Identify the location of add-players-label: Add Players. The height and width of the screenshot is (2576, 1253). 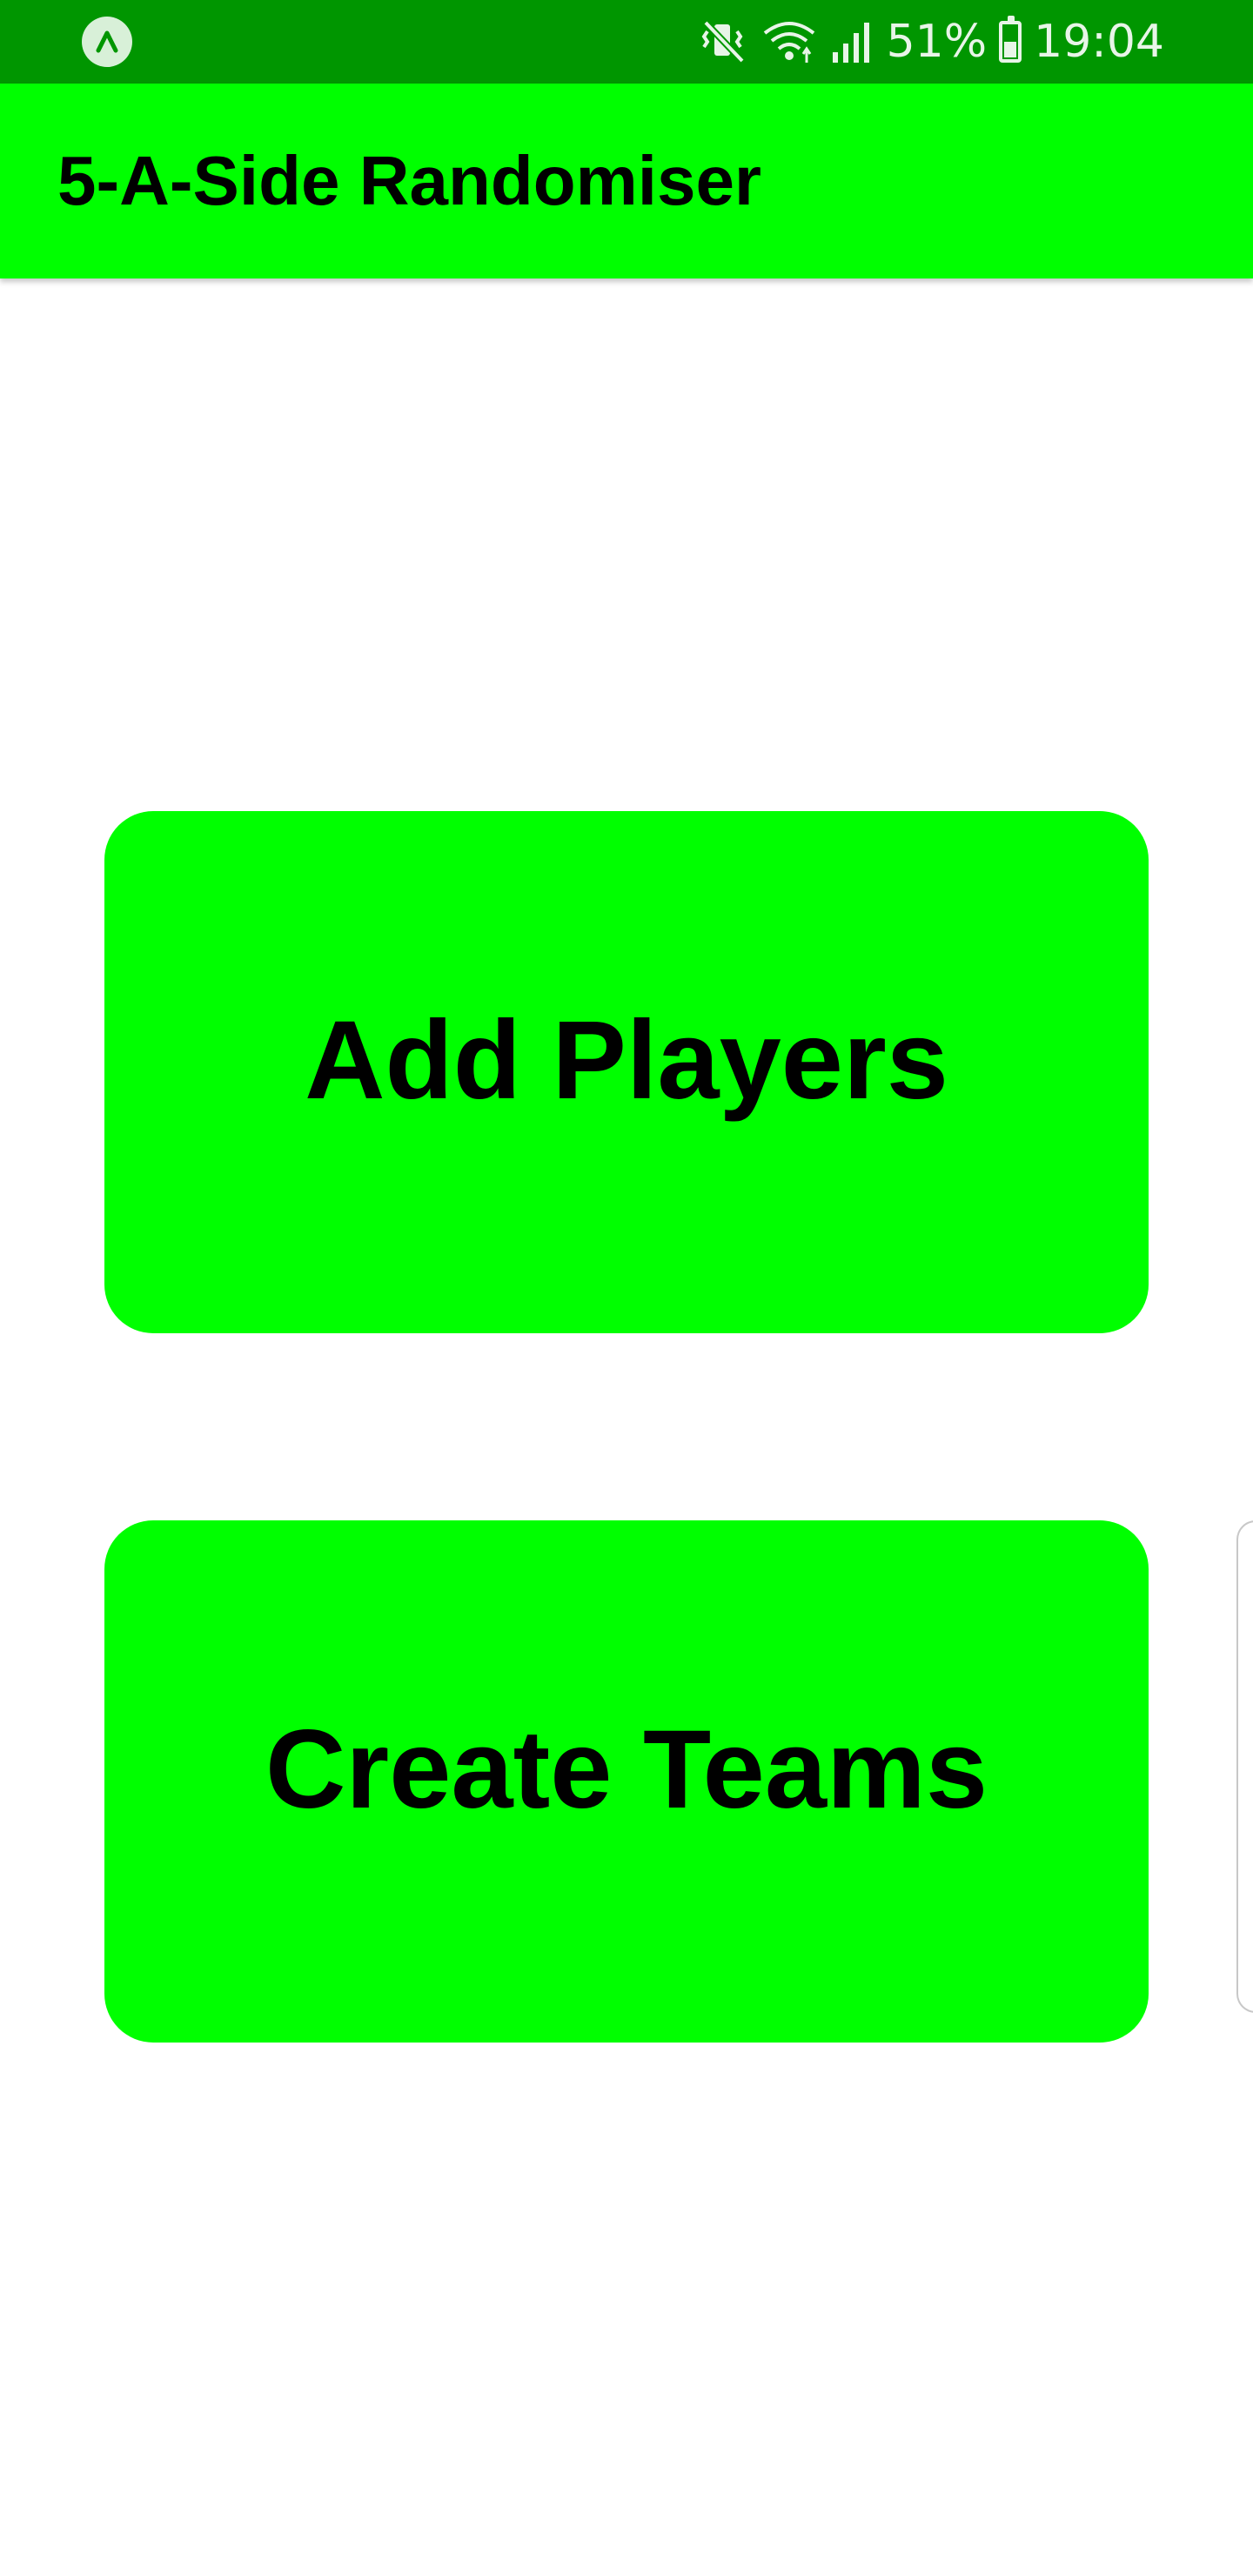
(626, 1060).